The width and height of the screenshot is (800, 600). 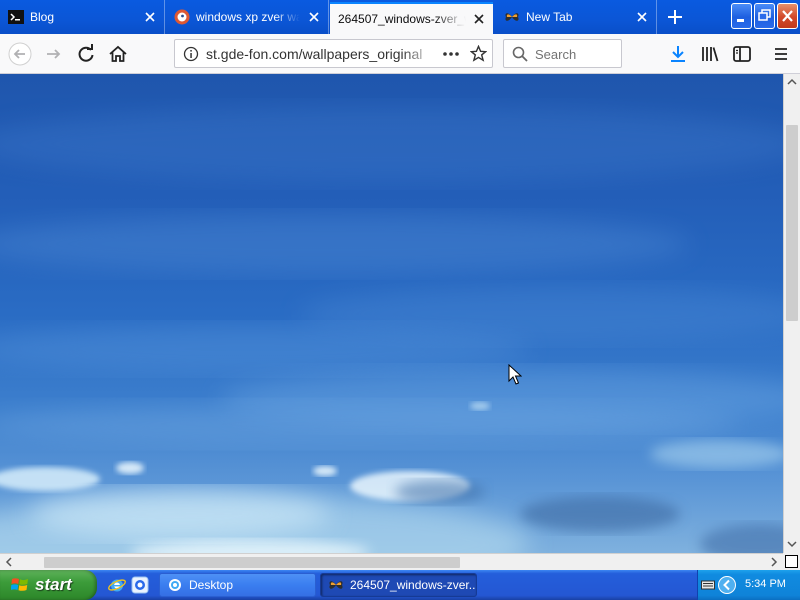 I want to click on hamburger-menu-icon, so click(x=781, y=54).